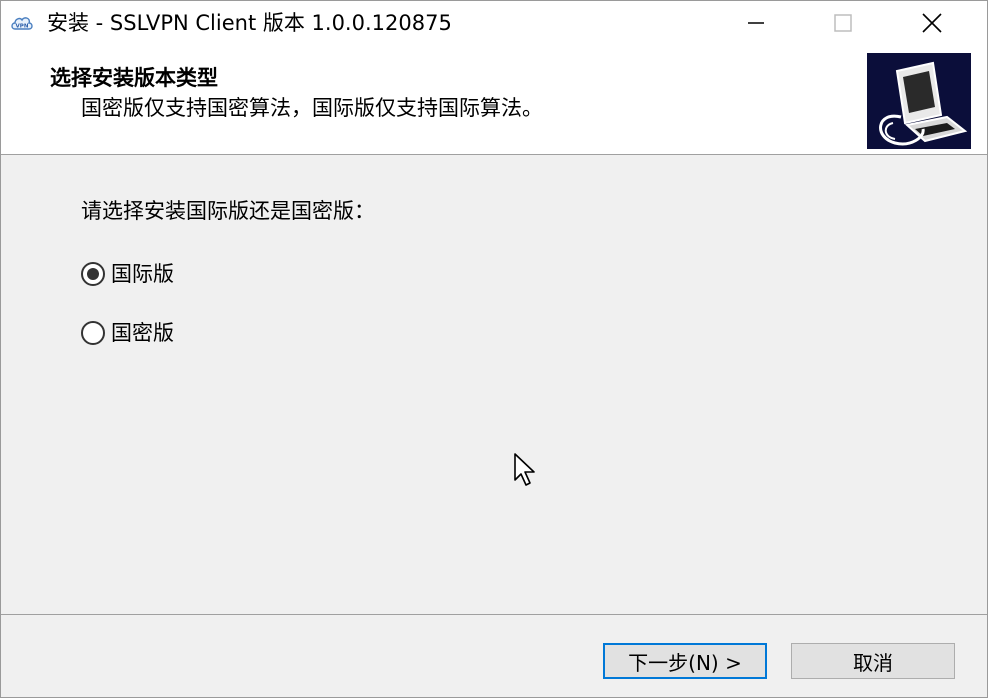 This screenshot has height=698, width=988. Describe the element at coordinates (923, 103) in the screenshot. I see `computer-install-icon-graphic` at that location.